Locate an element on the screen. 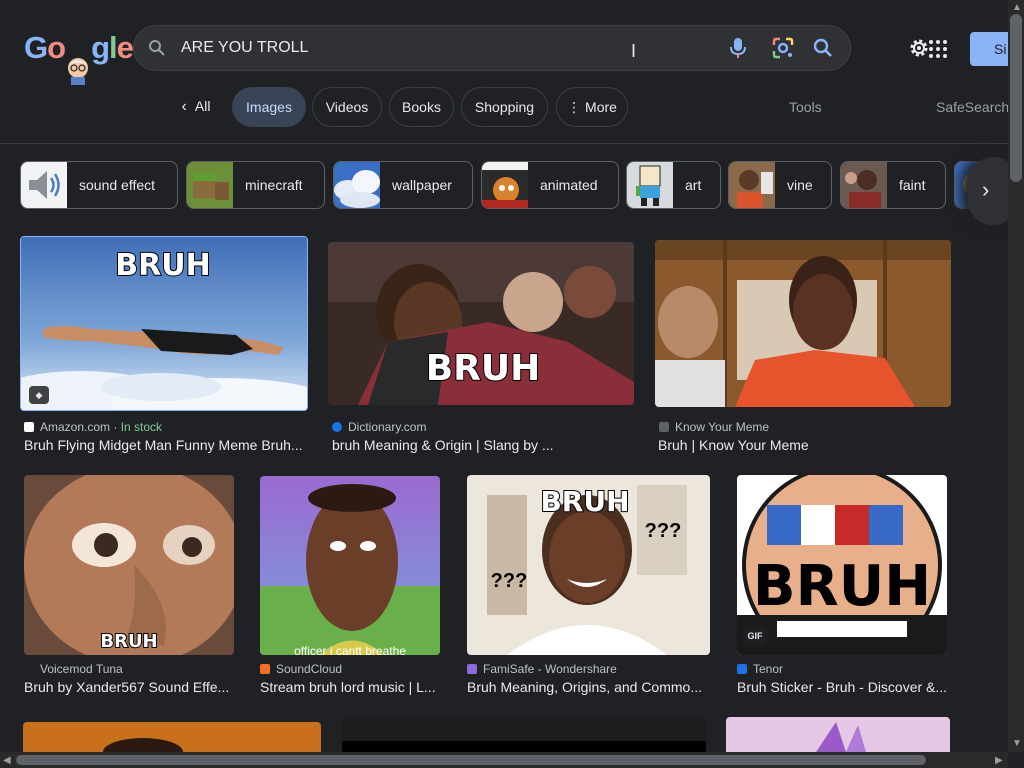 The width and height of the screenshot is (1024, 768). google-lens-icon is located at coordinates (783, 48).